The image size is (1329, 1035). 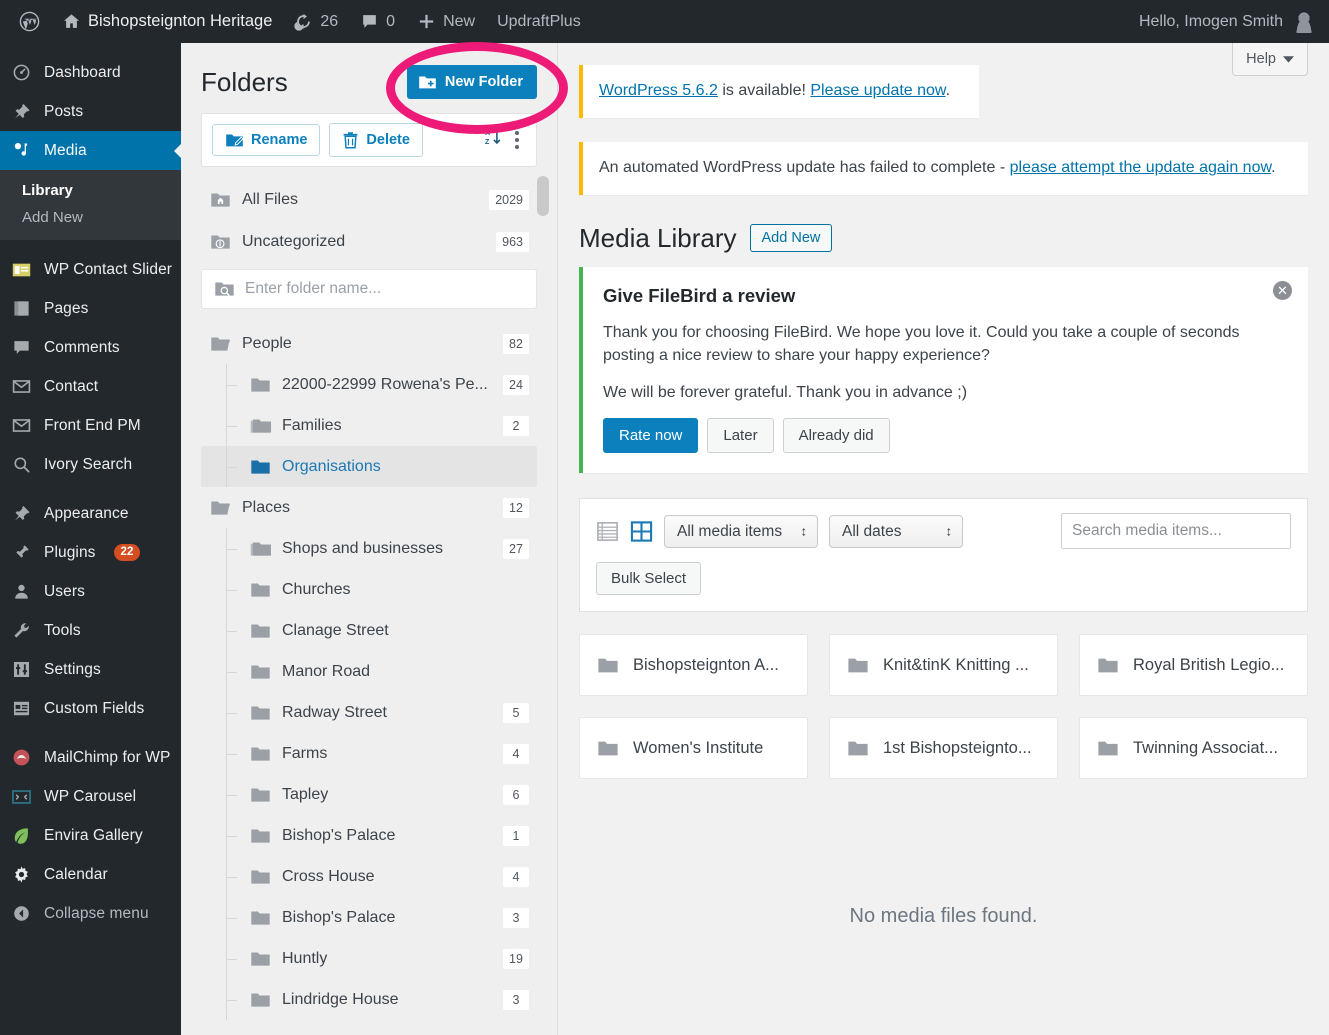 I want to click on rate-now-button: Rate now, so click(x=651, y=436).